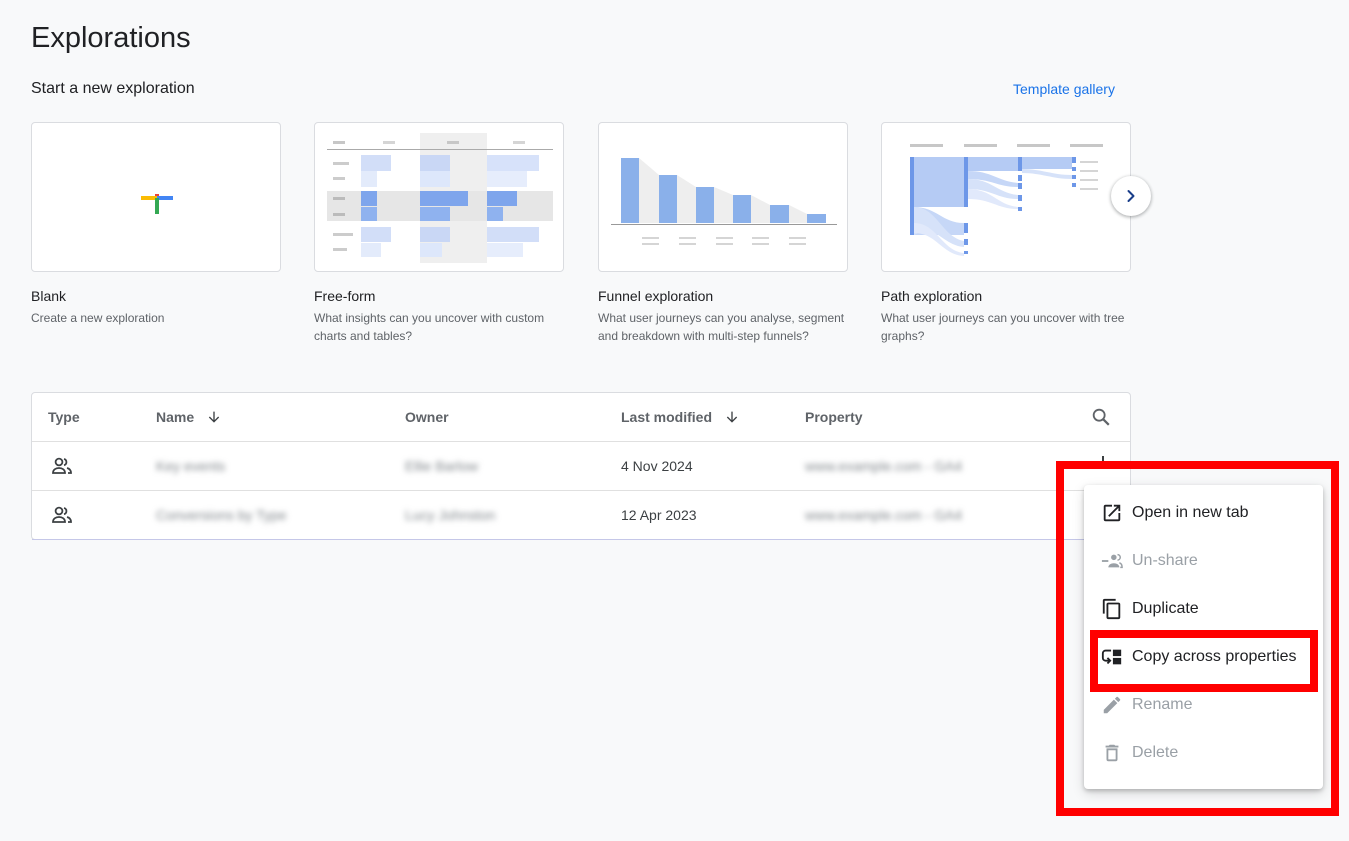 This screenshot has width=1349, height=841. What do you see at coordinates (659, 515) in the screenshot?
I see `row-last-modified: 12 Apr 2023` at bounding box center [659, 515].